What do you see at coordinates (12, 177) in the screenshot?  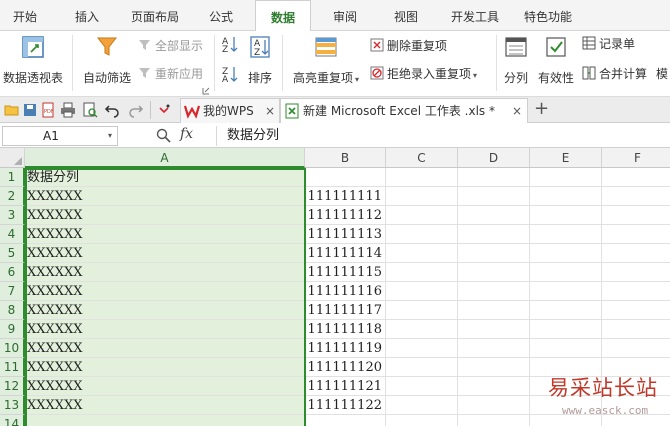 I see `row-header: 1` at bounding box center [12, 177].